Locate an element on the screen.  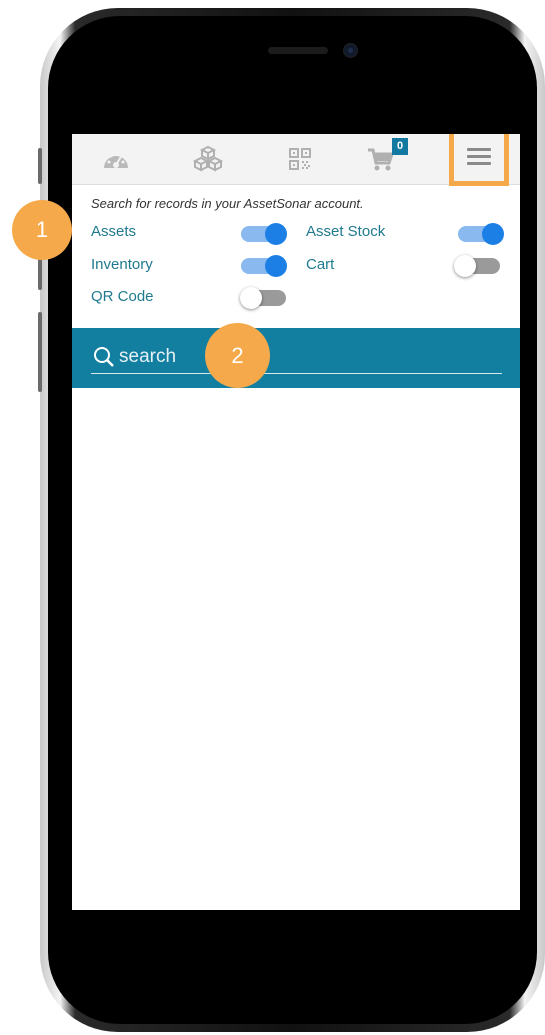
dashboard-icon is located at coordinates (116, 159).